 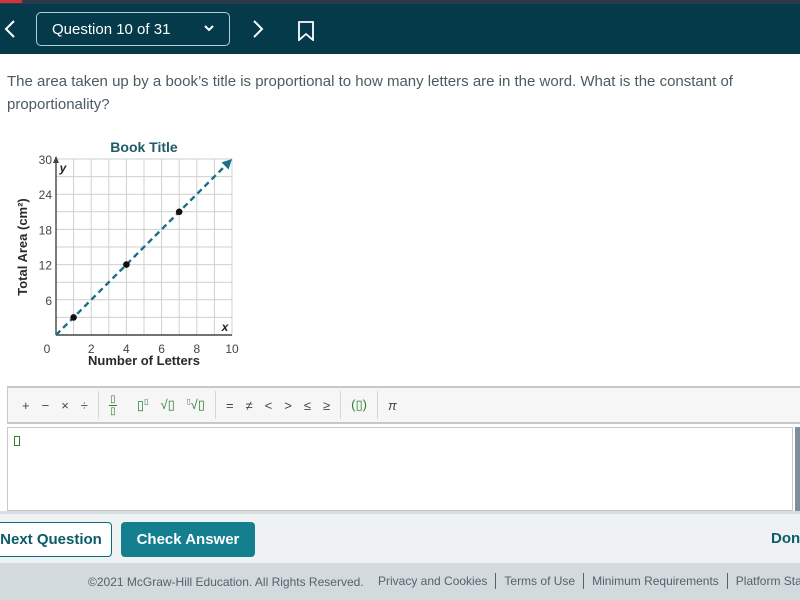 I want to click on check-answer-button: Check Answer, so click(x=188, y=539).